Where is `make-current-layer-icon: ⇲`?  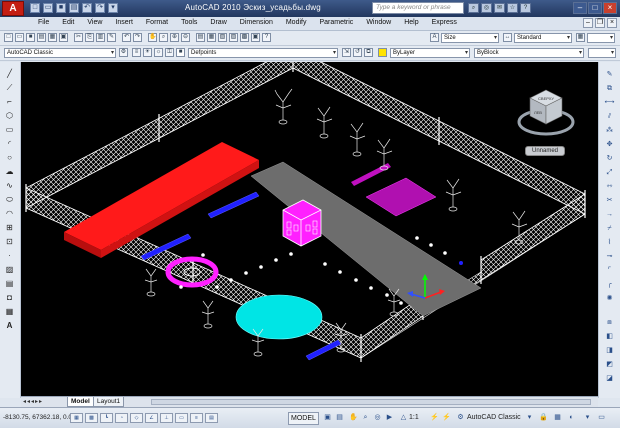 make-current-layer-icon: ⇲ is located at coordinates (346, 52).